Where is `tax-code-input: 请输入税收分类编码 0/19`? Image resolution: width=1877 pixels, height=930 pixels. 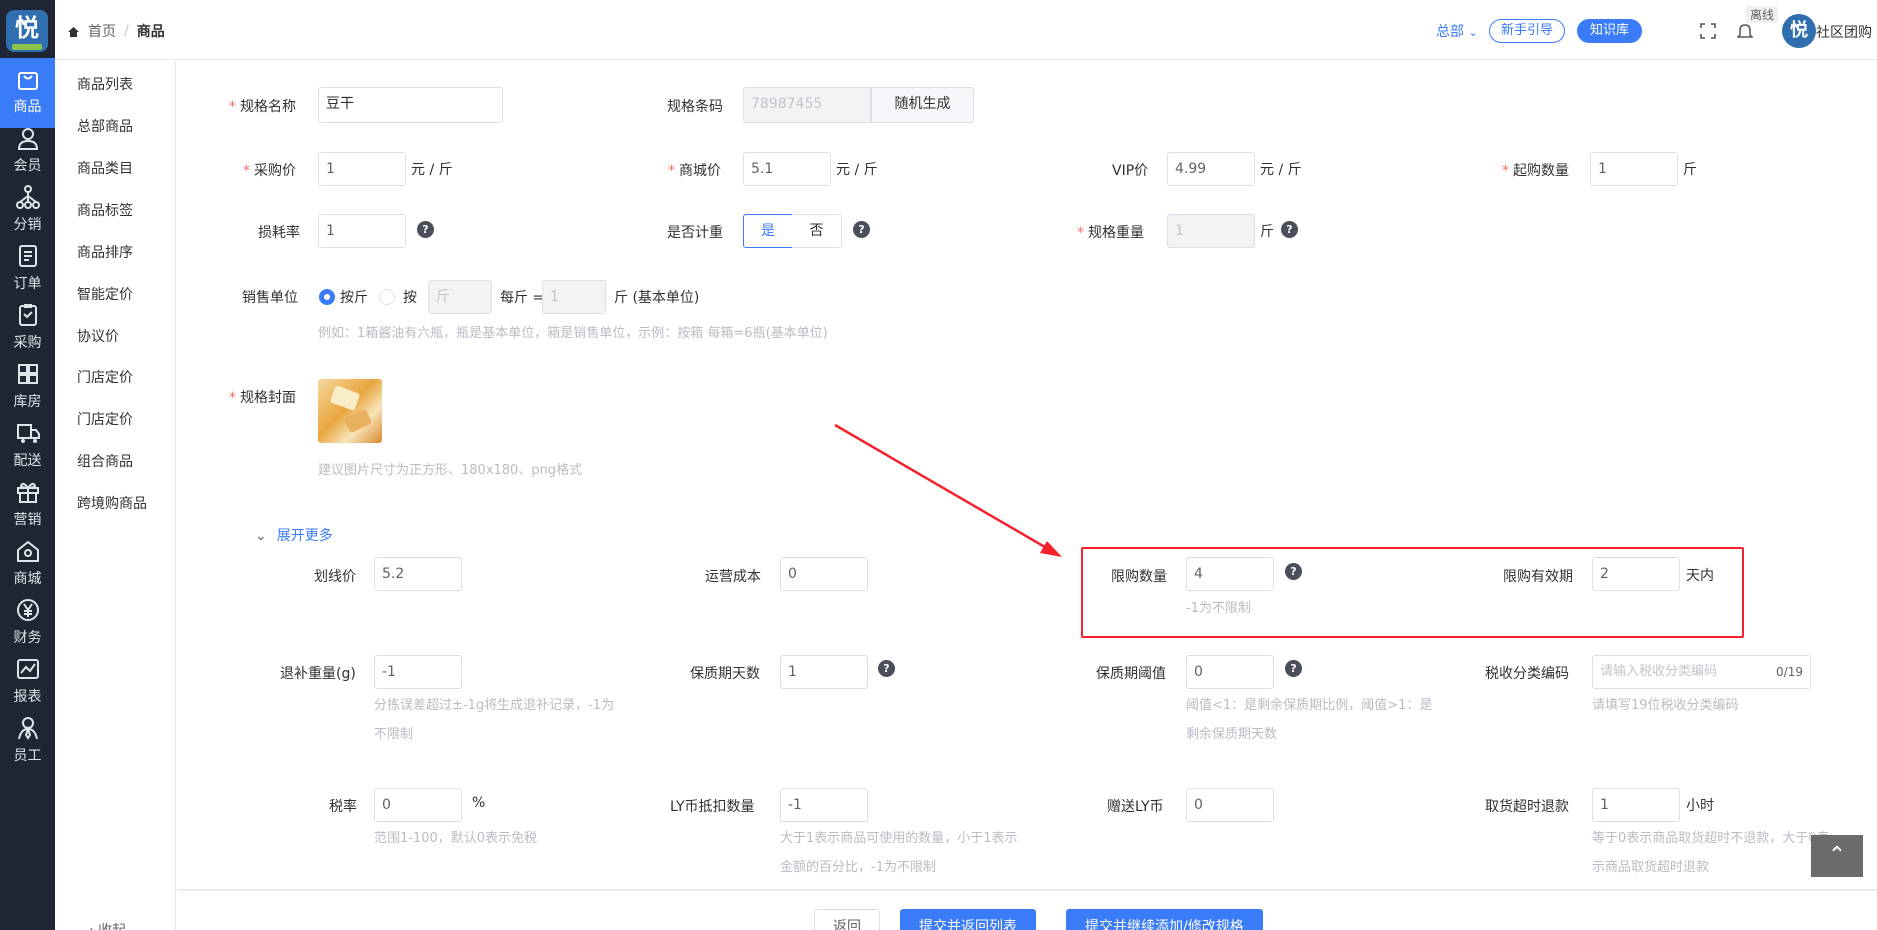
tax-code-input: 请输入税收分类编码 0/19 is located at coordinates (1701, 672).